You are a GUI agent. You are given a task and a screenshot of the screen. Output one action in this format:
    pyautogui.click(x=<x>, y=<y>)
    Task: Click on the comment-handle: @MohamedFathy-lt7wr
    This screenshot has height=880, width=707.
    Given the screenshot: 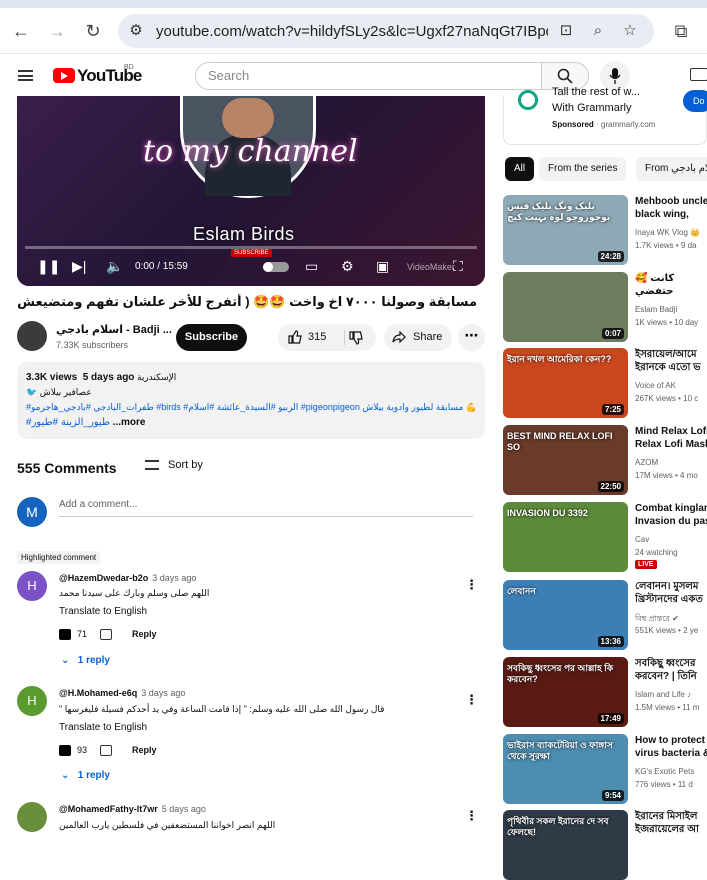 What is the action you would take?
    pyautogui.click(x=108, y=809)
    